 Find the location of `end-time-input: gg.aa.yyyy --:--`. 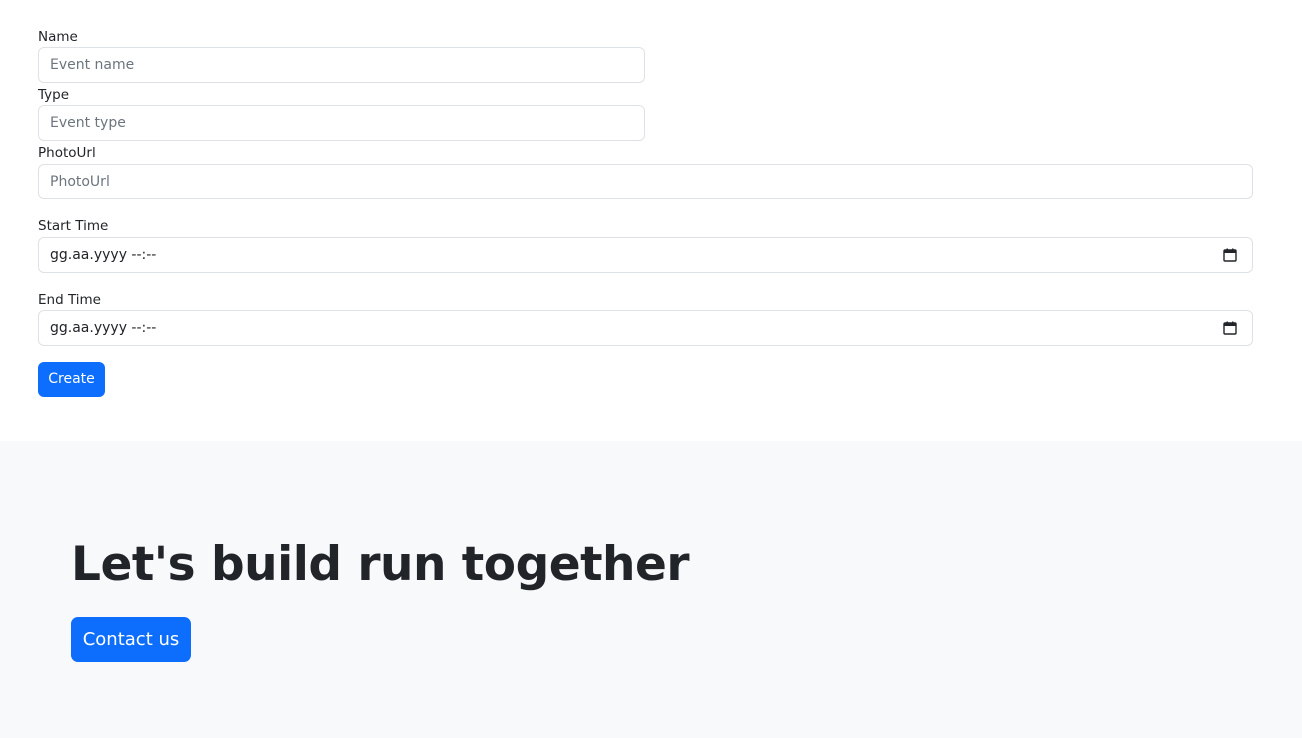

end-time-input: gg.aa.yyyy --:-- is located at coordinates (645, 328).